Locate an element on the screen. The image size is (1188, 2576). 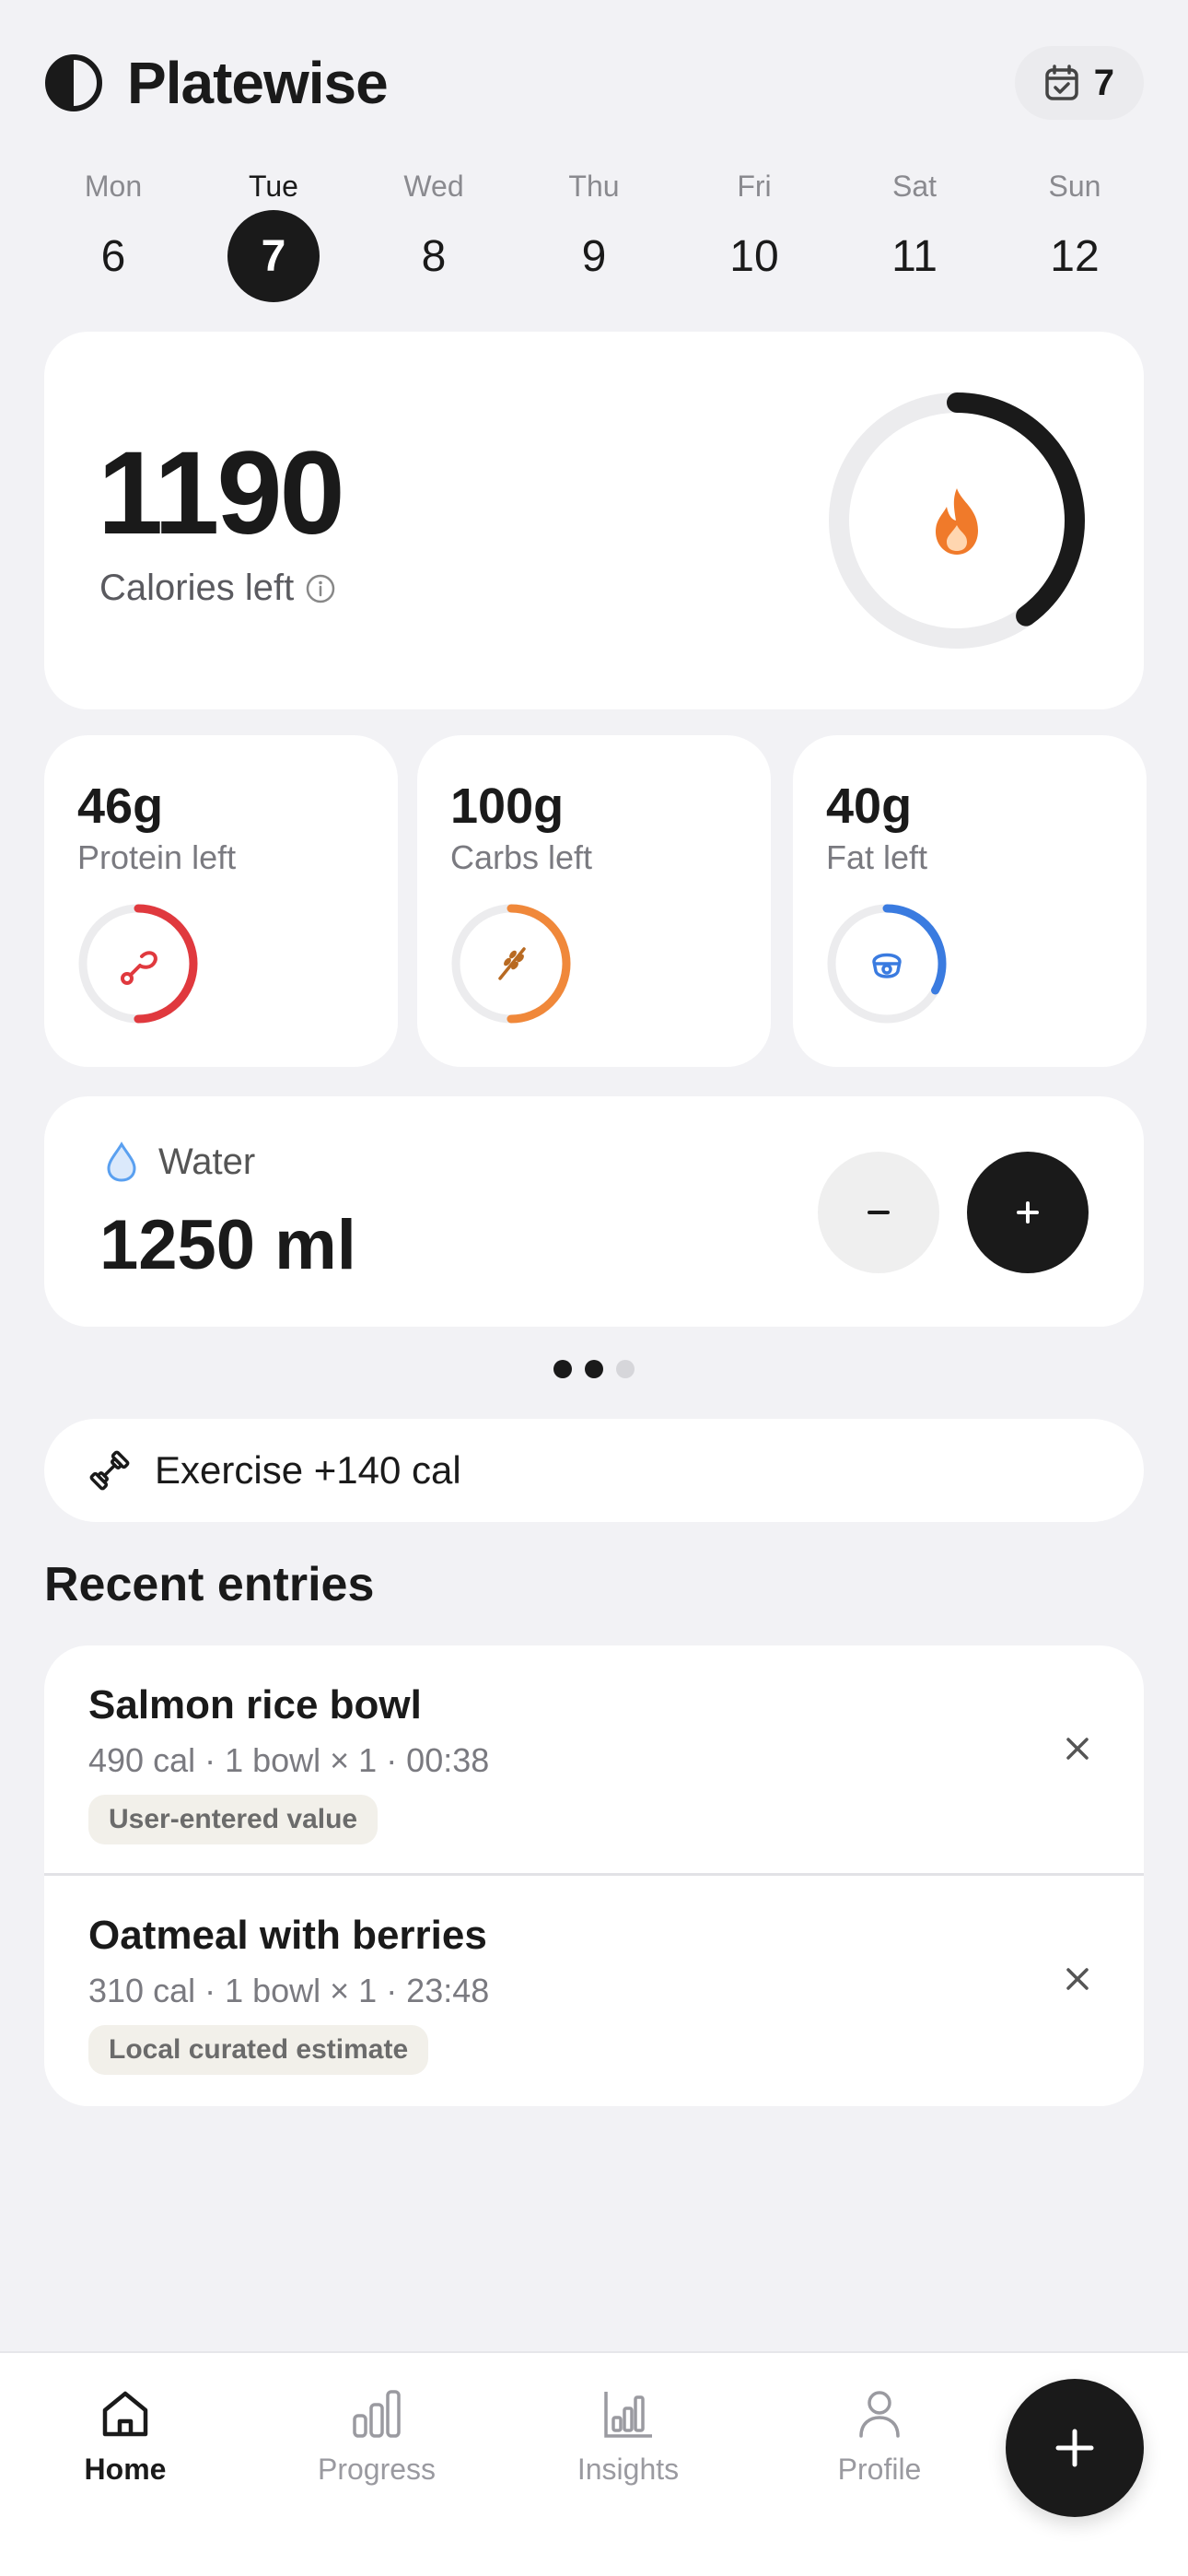
day-number: 9 is located at coordinates (594, 256).